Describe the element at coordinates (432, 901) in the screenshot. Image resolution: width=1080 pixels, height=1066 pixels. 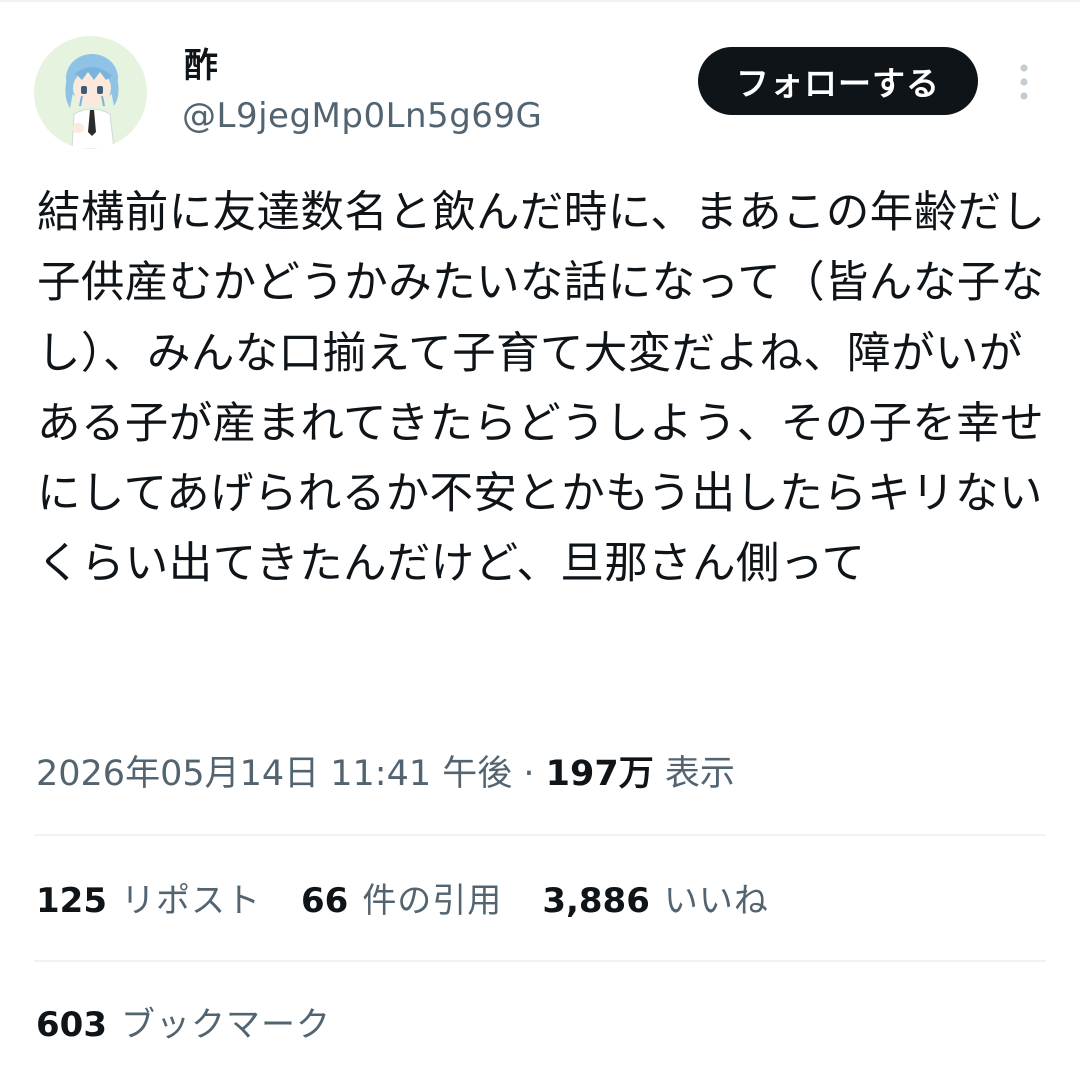
I see `quote-label: 件の引用` at that location.